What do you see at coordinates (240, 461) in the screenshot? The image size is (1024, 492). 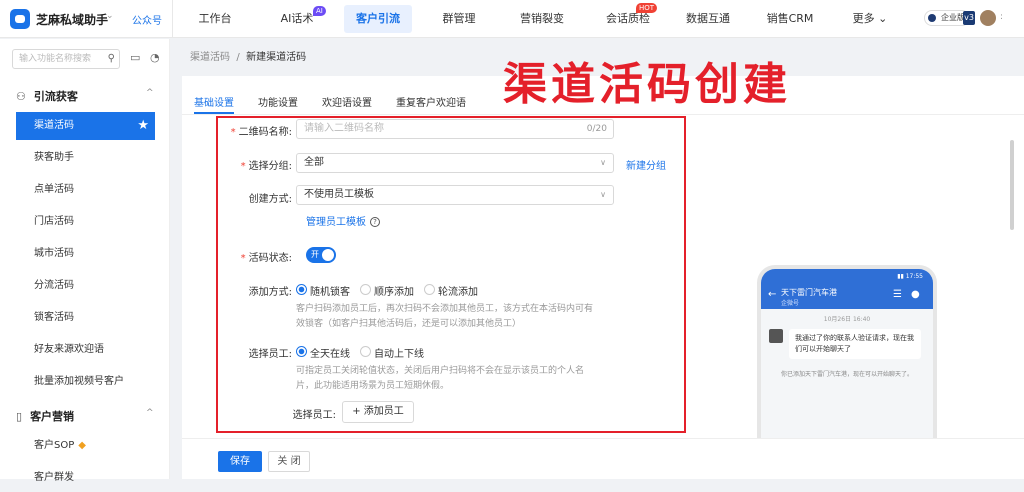 I see `save-button: 保存` at bounding box center [240, 461].